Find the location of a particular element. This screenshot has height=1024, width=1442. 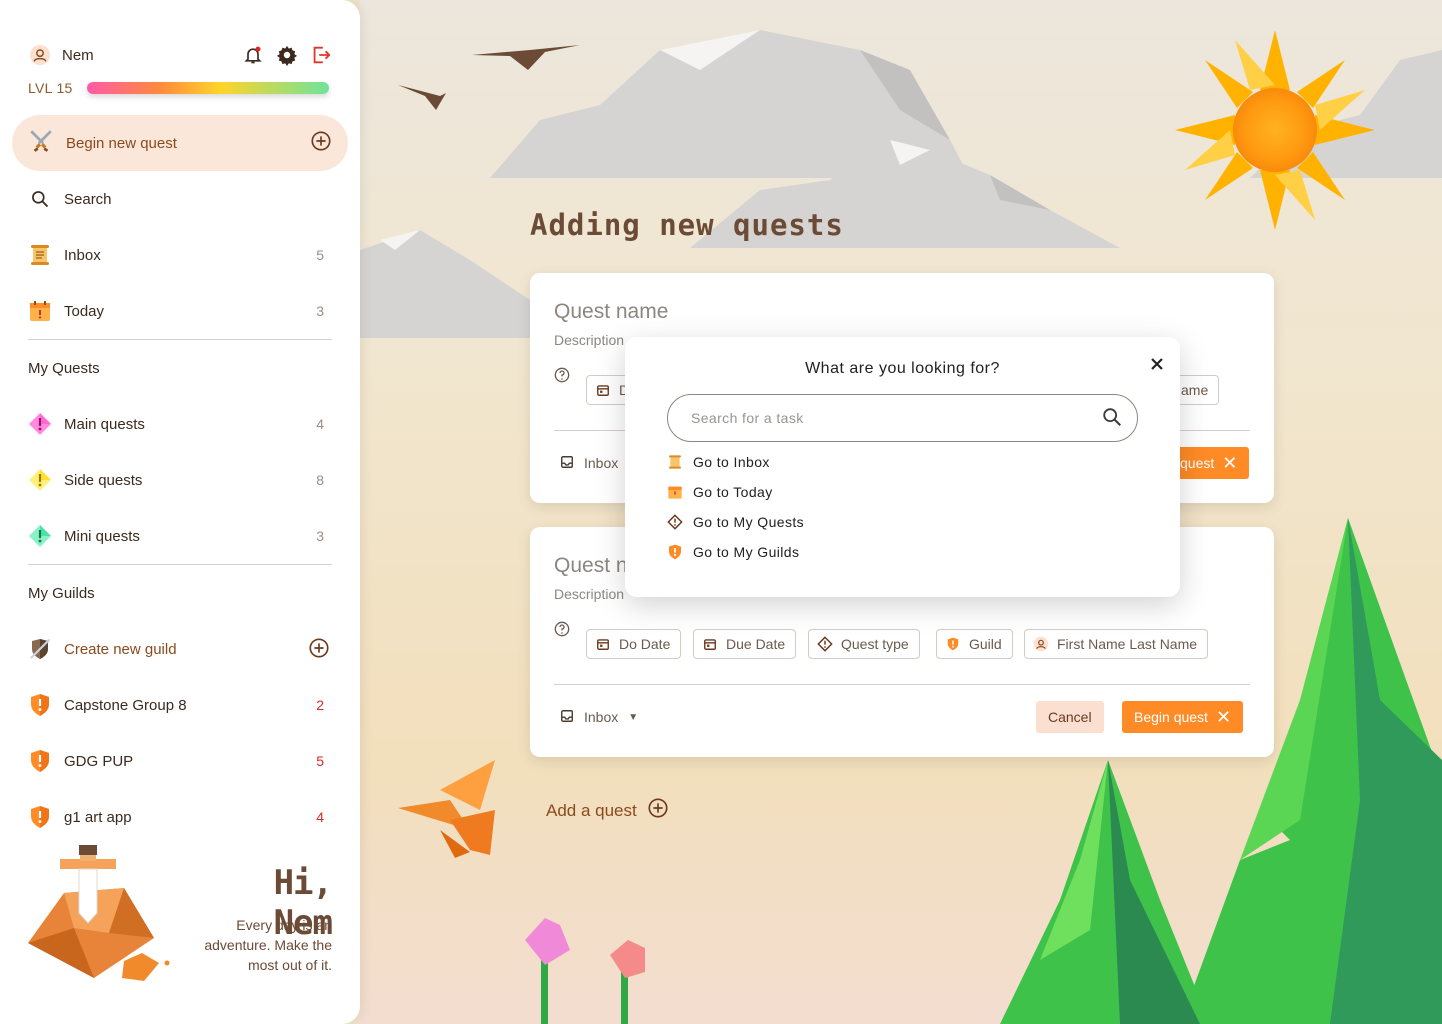

side-quest-diamond-icon is located at coordinates (40, 480).